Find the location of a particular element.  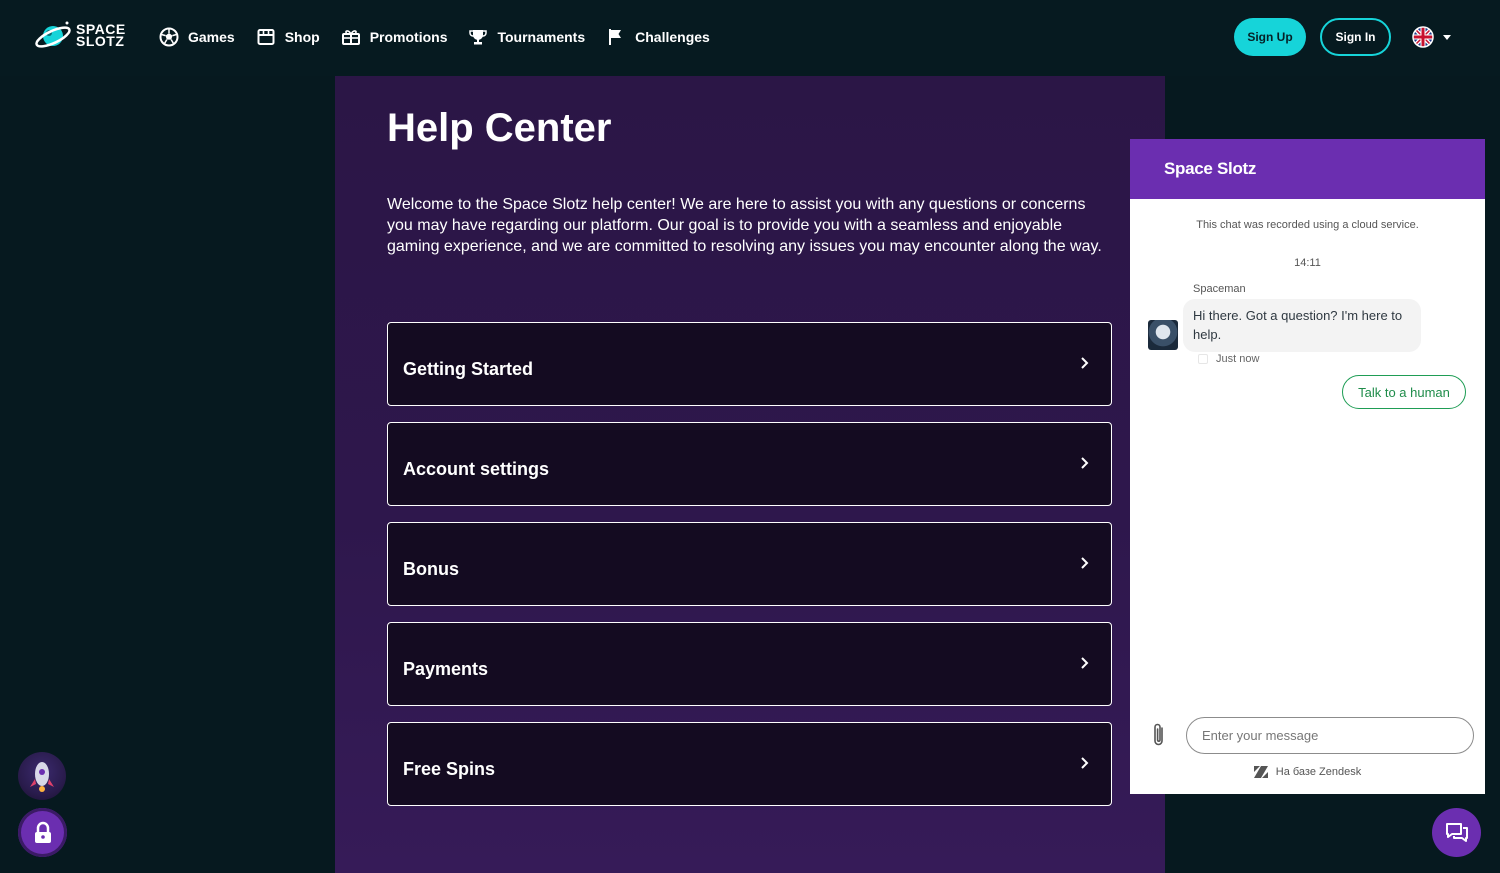

category-label: Bonus is located at coordinates (431, 569).